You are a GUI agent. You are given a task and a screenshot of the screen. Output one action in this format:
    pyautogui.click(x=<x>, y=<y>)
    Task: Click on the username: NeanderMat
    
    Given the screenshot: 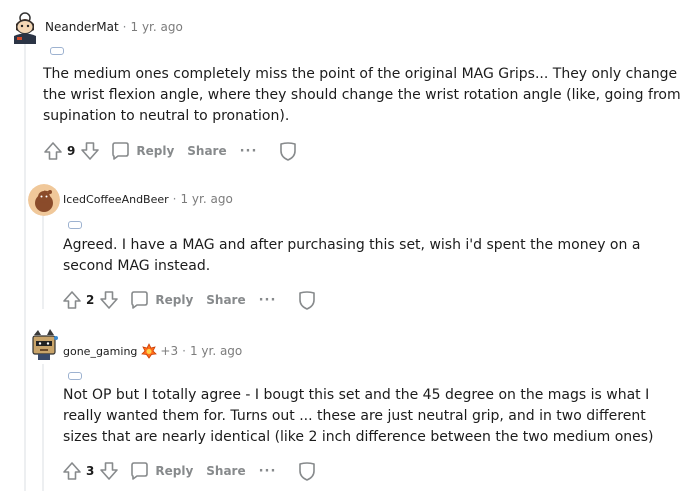 What is the action you would take?
    pyautogui.click(x=82, y=27)
    